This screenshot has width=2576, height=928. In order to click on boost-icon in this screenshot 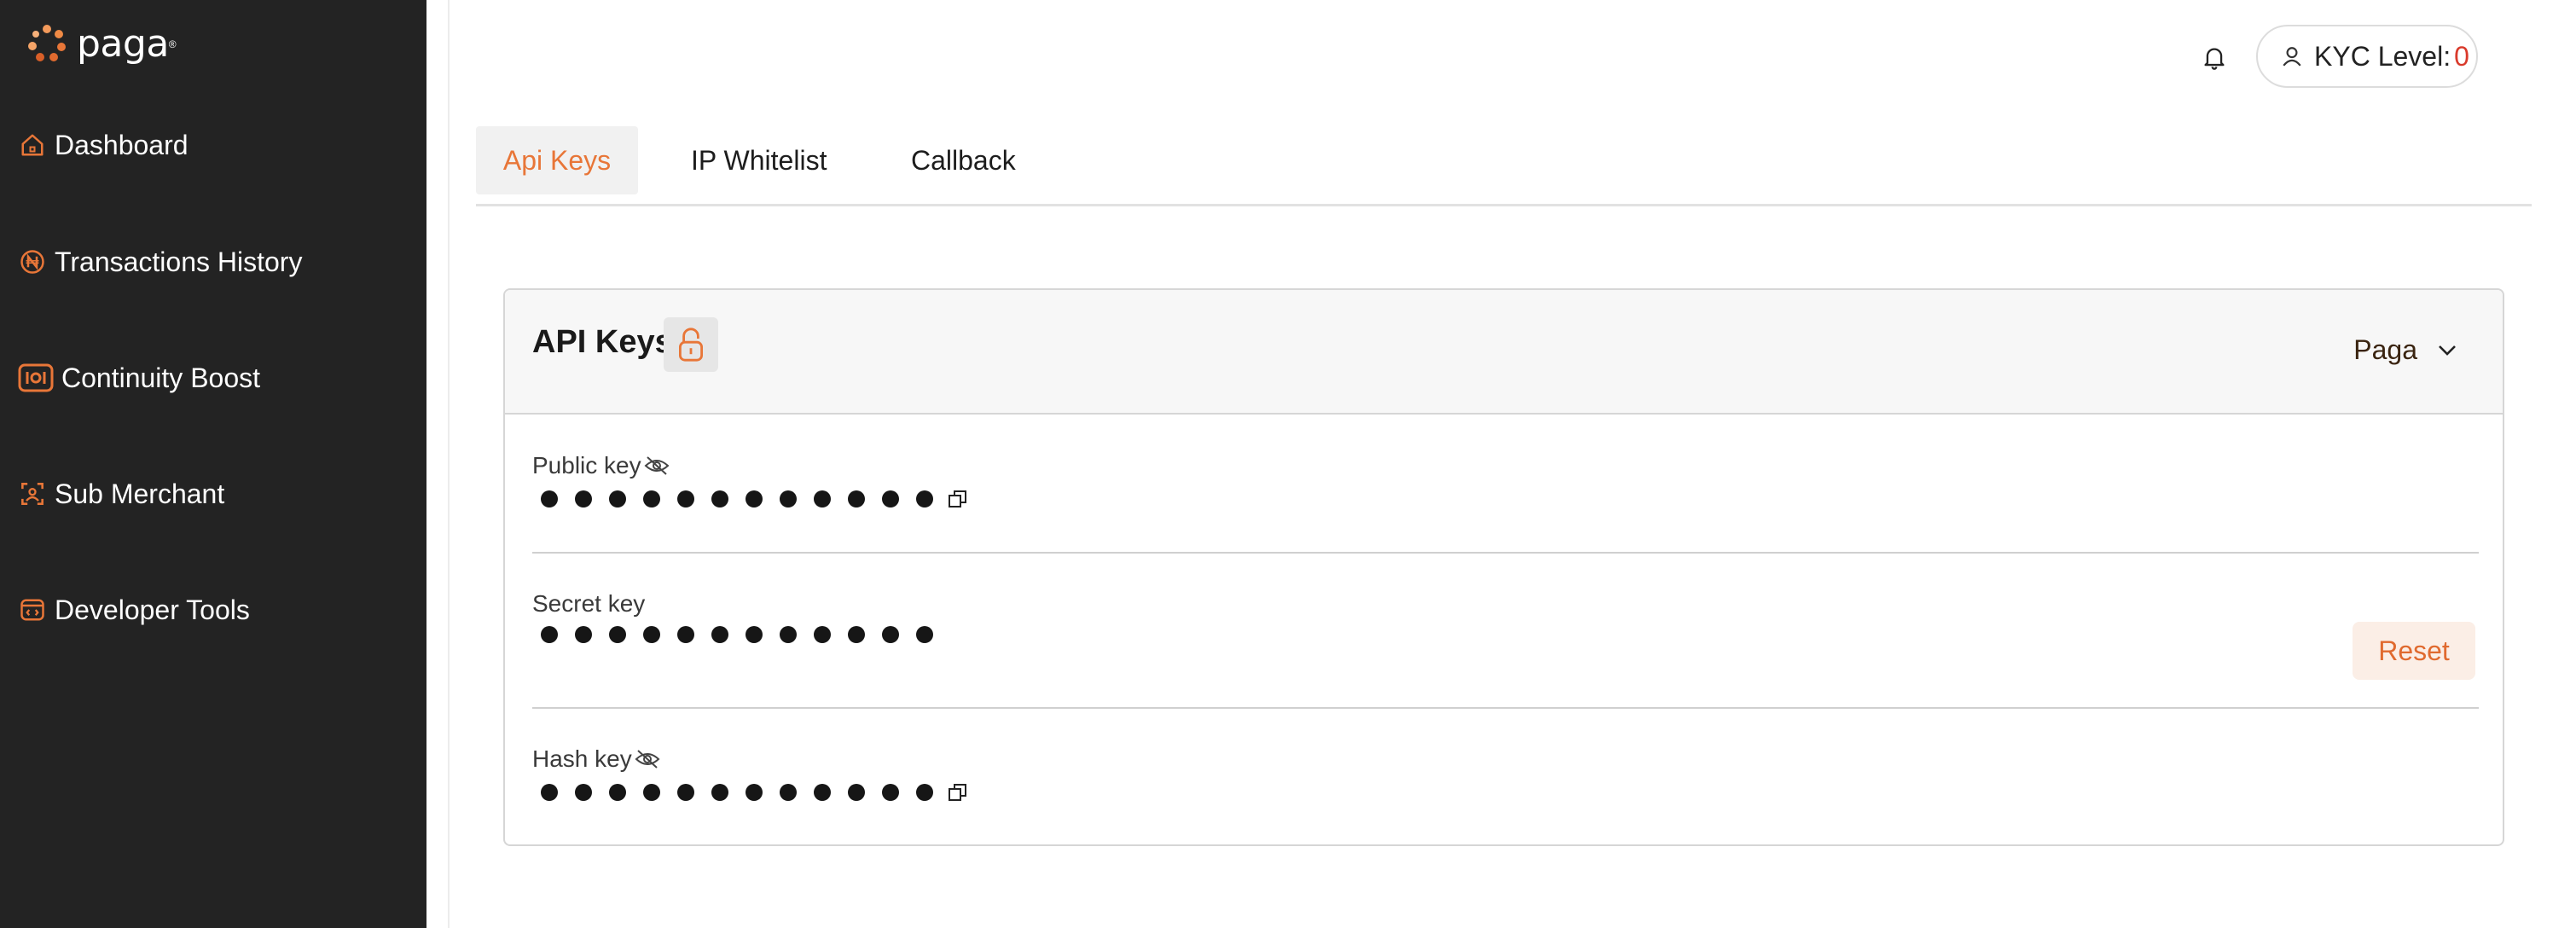, I will do `click(36, 377)`.